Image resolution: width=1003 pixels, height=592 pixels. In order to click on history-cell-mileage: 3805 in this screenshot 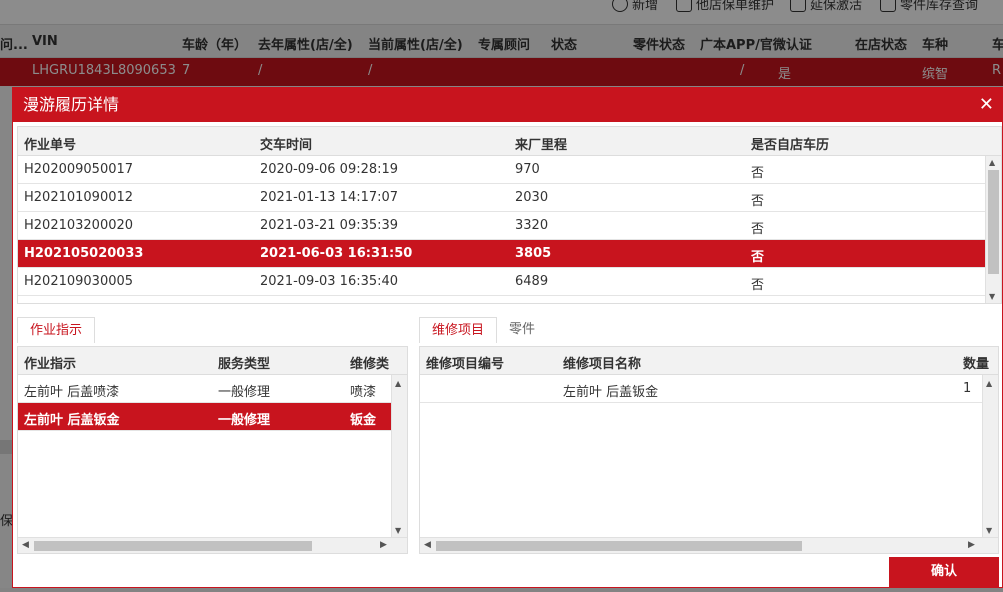, I will do `click(533, 253)`.